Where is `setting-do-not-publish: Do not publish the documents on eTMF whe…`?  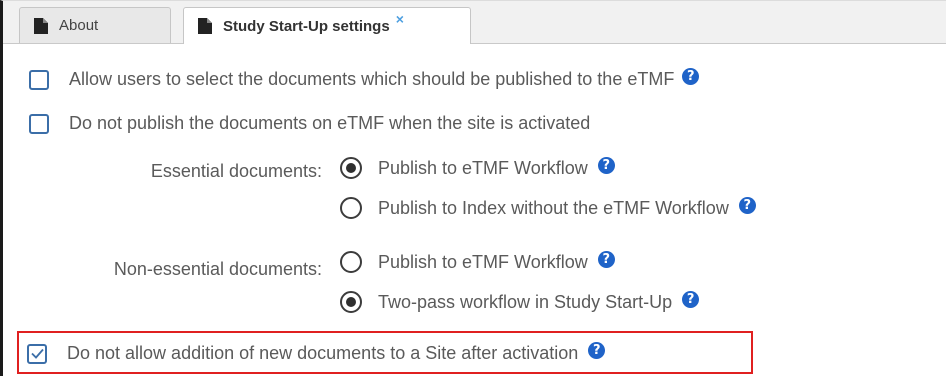 setting-do-not-publish: Do not publish the documents on eTMF whe… is located at coordinates (309, 123).